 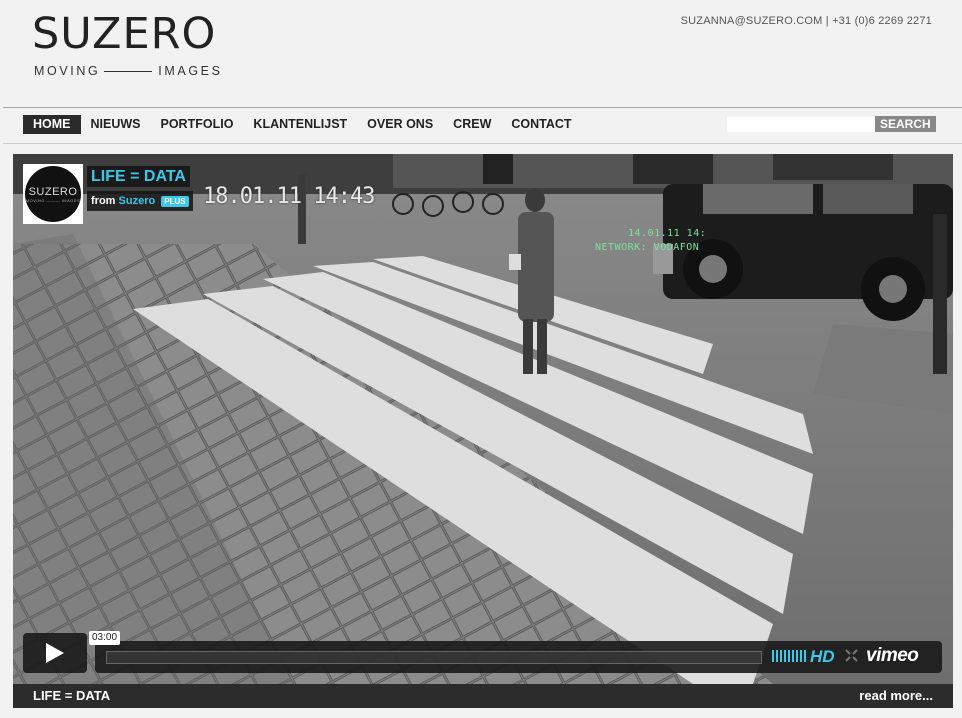 I want to click on logo-wordmark: SUZERO, so click(x=124, y=34).